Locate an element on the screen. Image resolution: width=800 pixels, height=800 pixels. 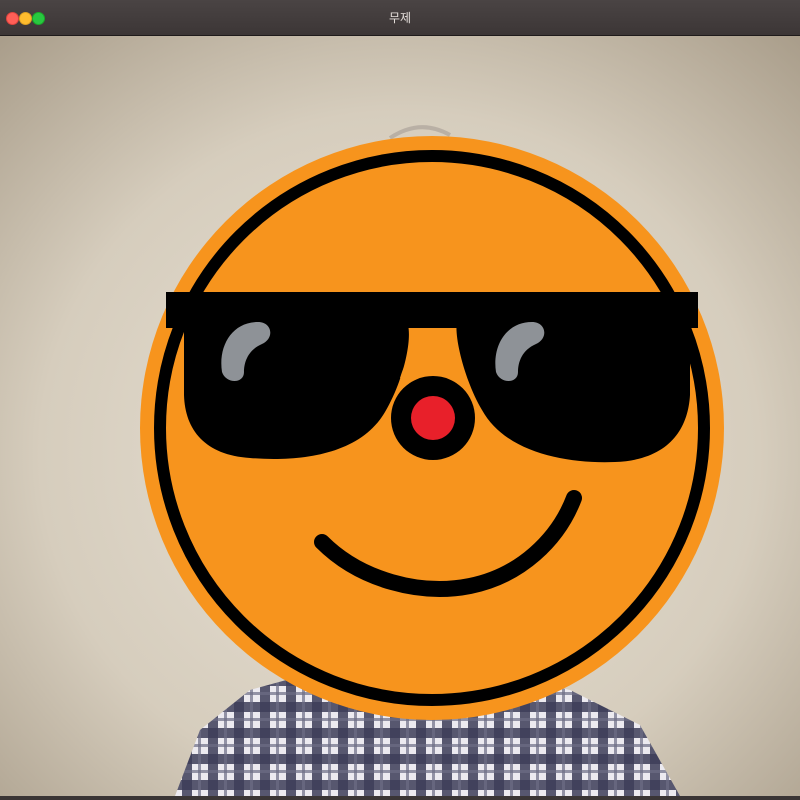
red-nose-icon is located at coordinates (433, 418).